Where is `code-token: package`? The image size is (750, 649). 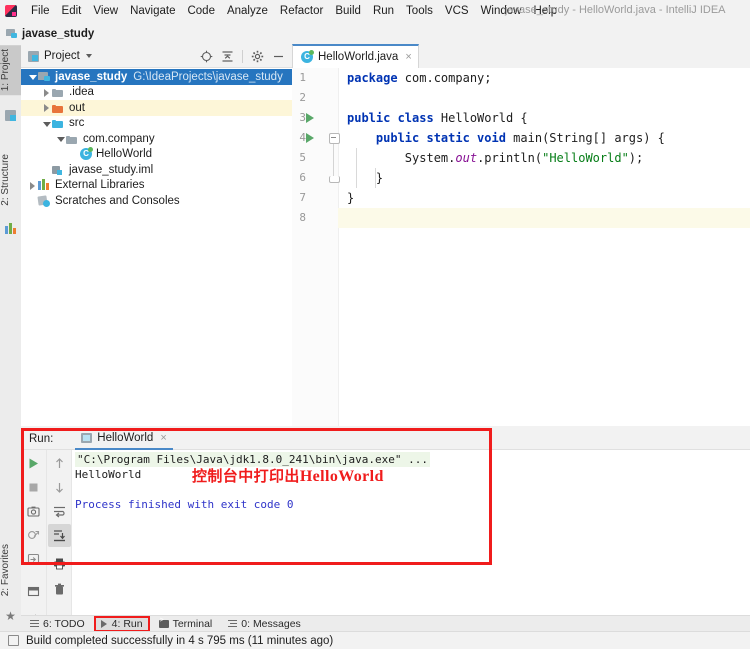
code-token: package is located at coordinates (372, 78).